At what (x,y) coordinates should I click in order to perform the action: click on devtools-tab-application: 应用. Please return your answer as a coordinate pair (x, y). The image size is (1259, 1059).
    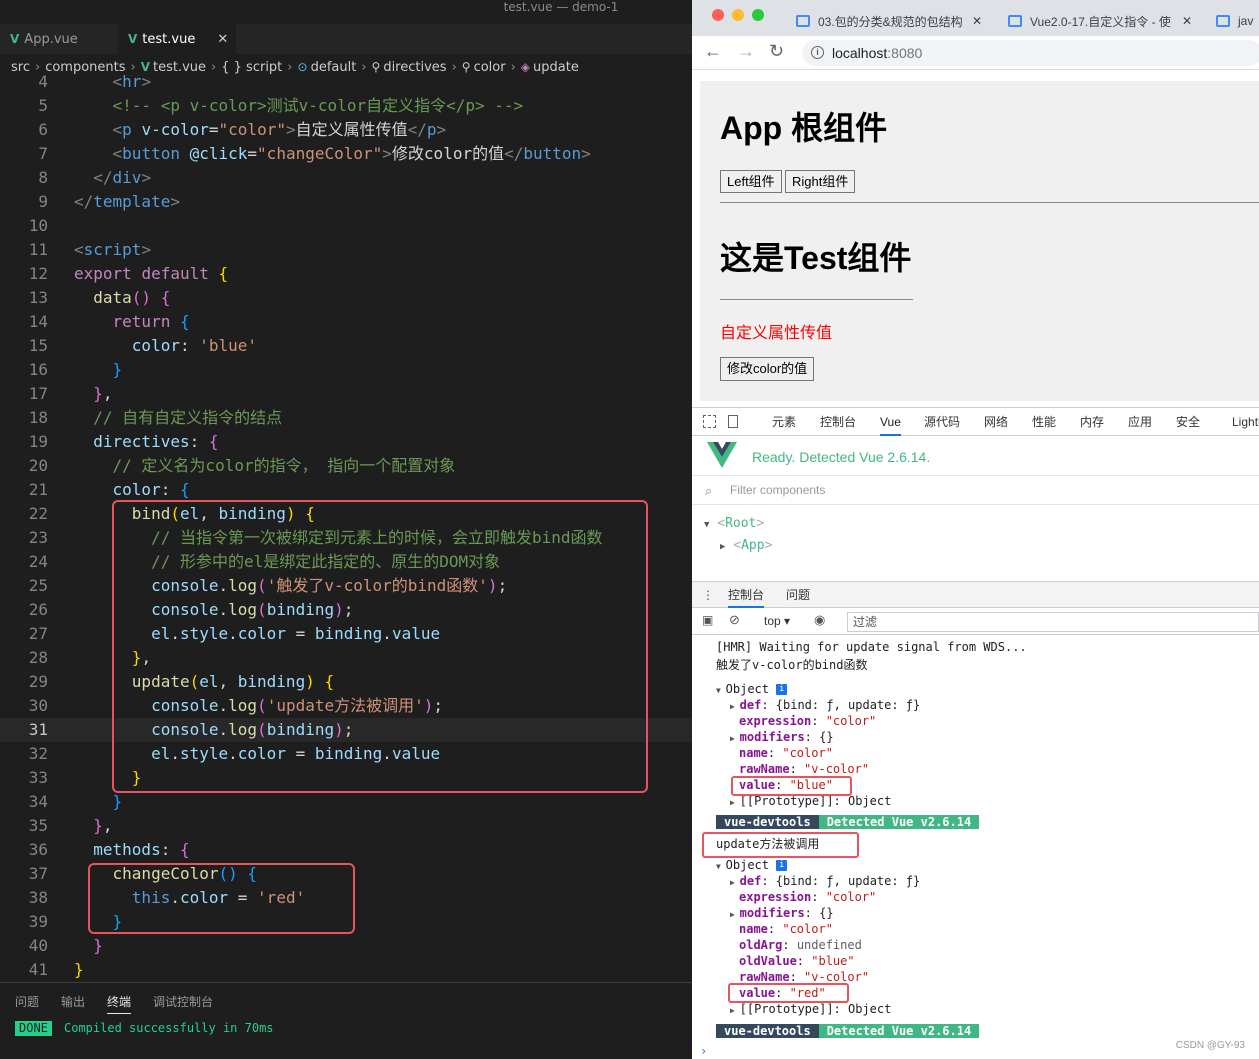
    Looking at the image, I should click on (1140, 422).